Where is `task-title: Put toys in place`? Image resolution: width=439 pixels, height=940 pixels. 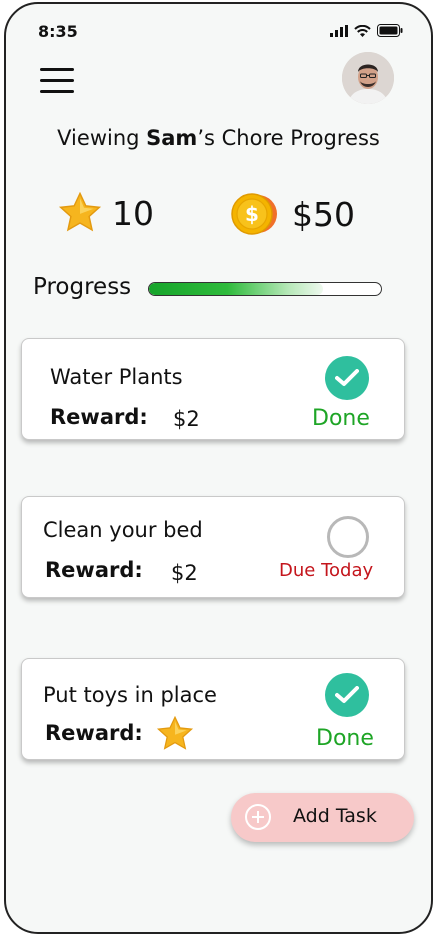 task-title: Put toys in place is located at coordinates (130, 695).